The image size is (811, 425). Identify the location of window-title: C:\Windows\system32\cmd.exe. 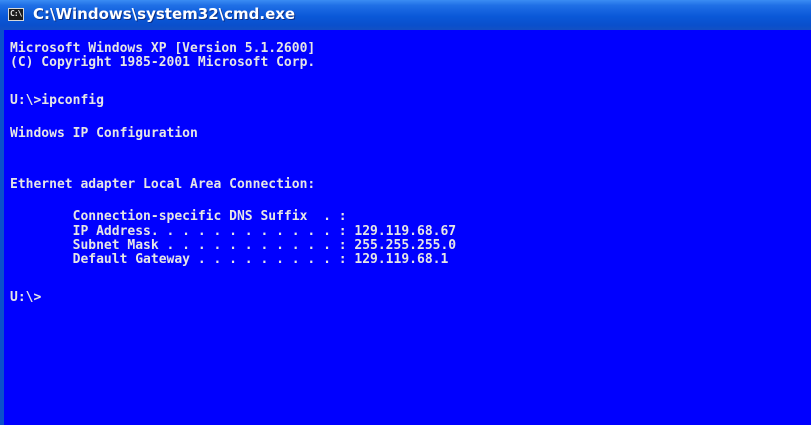
(164, 14).